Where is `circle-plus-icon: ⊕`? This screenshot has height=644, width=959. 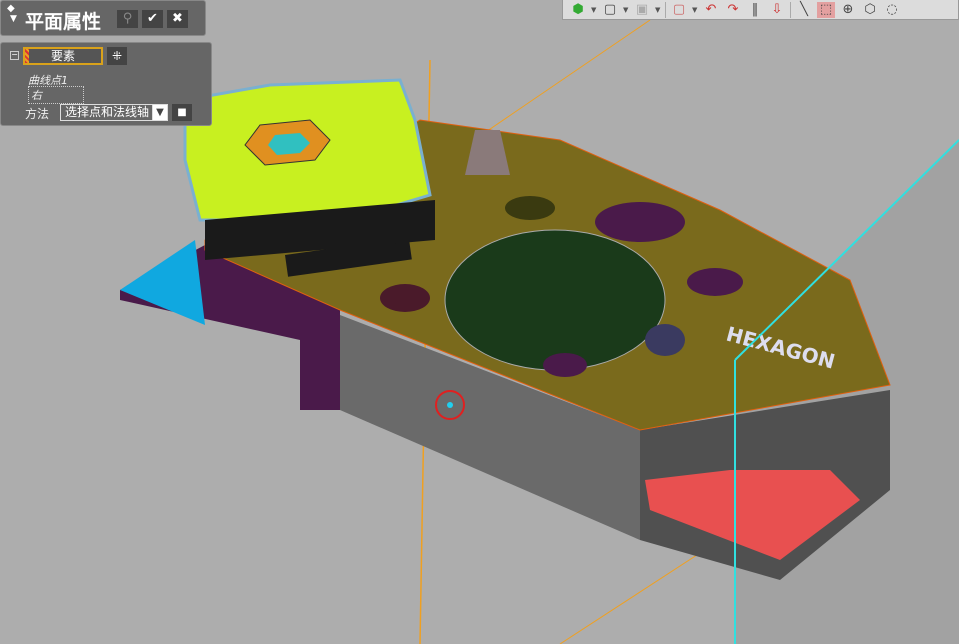 circle-plus-icon: ⊕ is located at coordinates (848, 10).